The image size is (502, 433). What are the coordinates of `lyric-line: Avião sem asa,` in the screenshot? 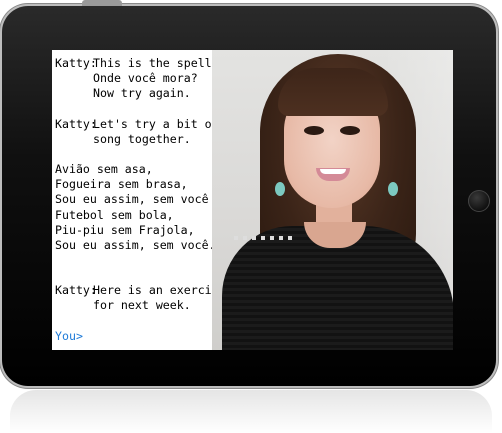 It's located at (104, 169).